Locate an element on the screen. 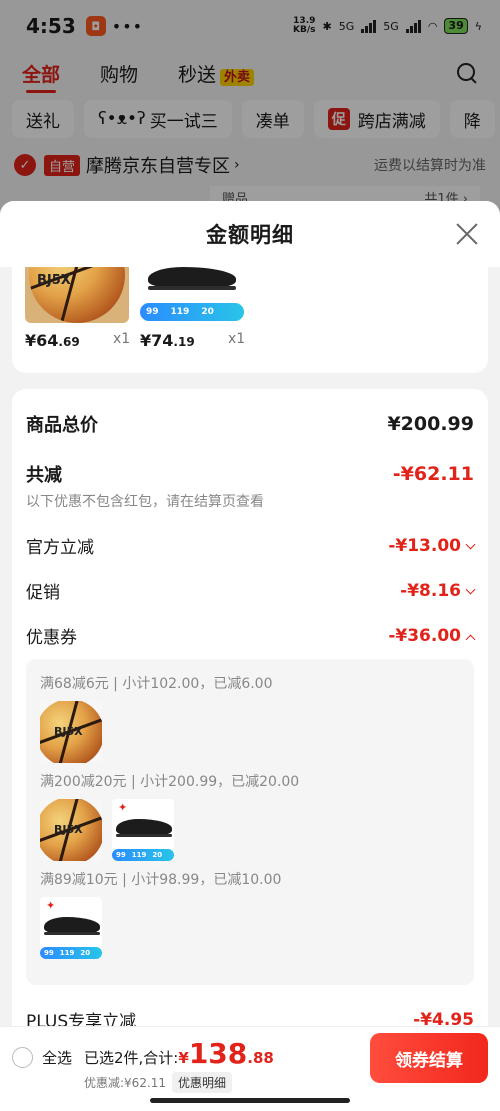 The width and height of the screenshot is (500, 1111). goods-item-shoe: 99 119 20 ¥74.19 x1 is located at coordinates (193, 308).